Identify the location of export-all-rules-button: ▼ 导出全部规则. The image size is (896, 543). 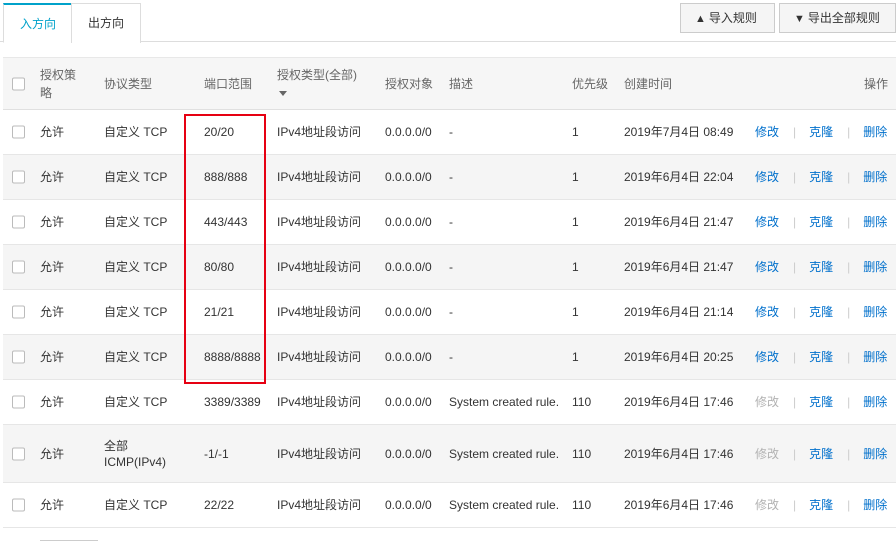
(837, 18).